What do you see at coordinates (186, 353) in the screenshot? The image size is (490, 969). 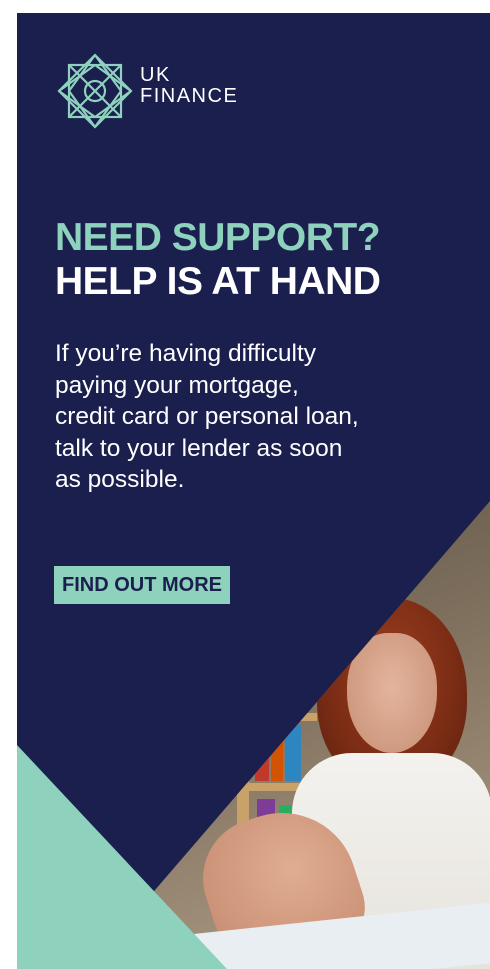 I see `body-line: If you’re having difficulty` at bounding box center [186, 353].